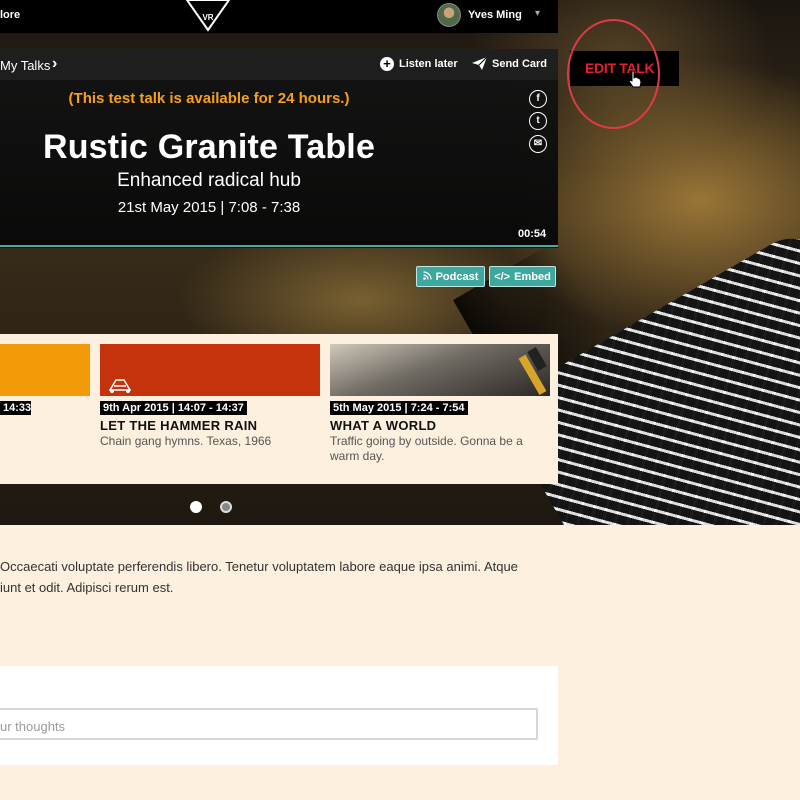  Describe the element at coordinates (449, 15) in the screenshot. I see `user-avatar` at that location.